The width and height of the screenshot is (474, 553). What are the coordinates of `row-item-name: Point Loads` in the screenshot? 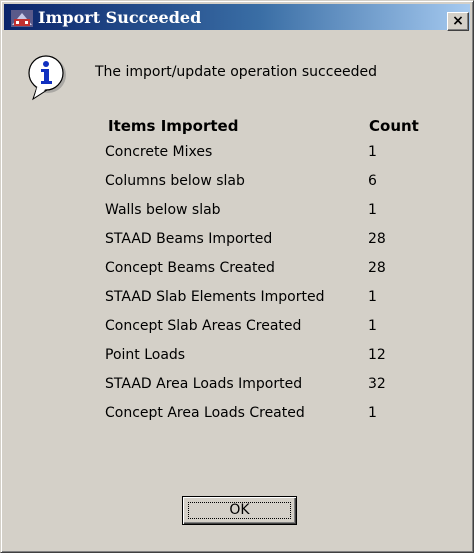 It's located at (145, 355).